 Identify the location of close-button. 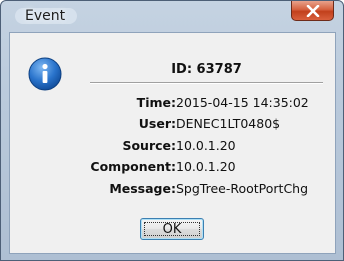
(312, 11).